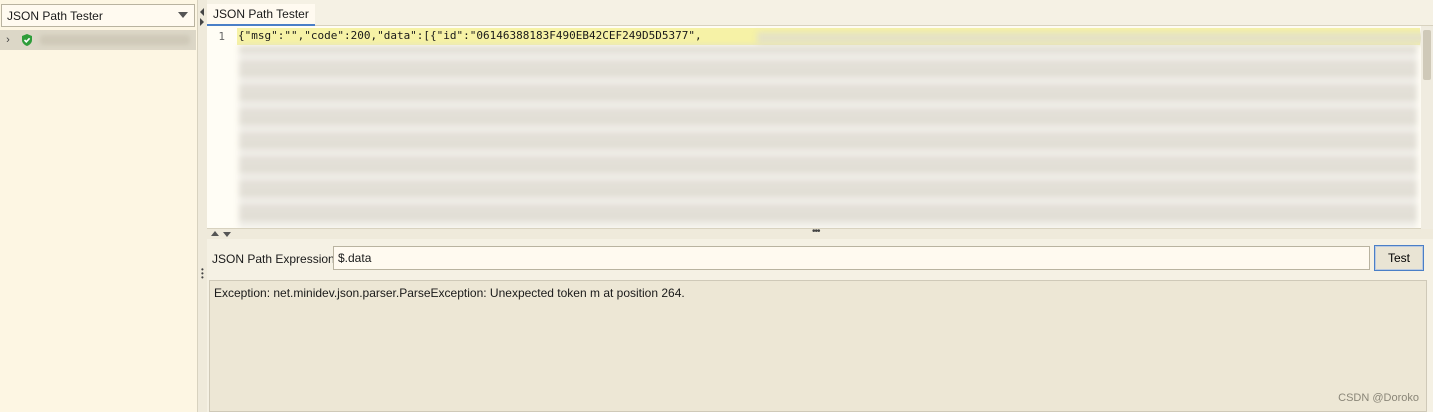 This screenshot has height=412, width=1433. Describe the element at coordinates (222, 127) in the screenshot. I see `line-gutter: 1` at that location.